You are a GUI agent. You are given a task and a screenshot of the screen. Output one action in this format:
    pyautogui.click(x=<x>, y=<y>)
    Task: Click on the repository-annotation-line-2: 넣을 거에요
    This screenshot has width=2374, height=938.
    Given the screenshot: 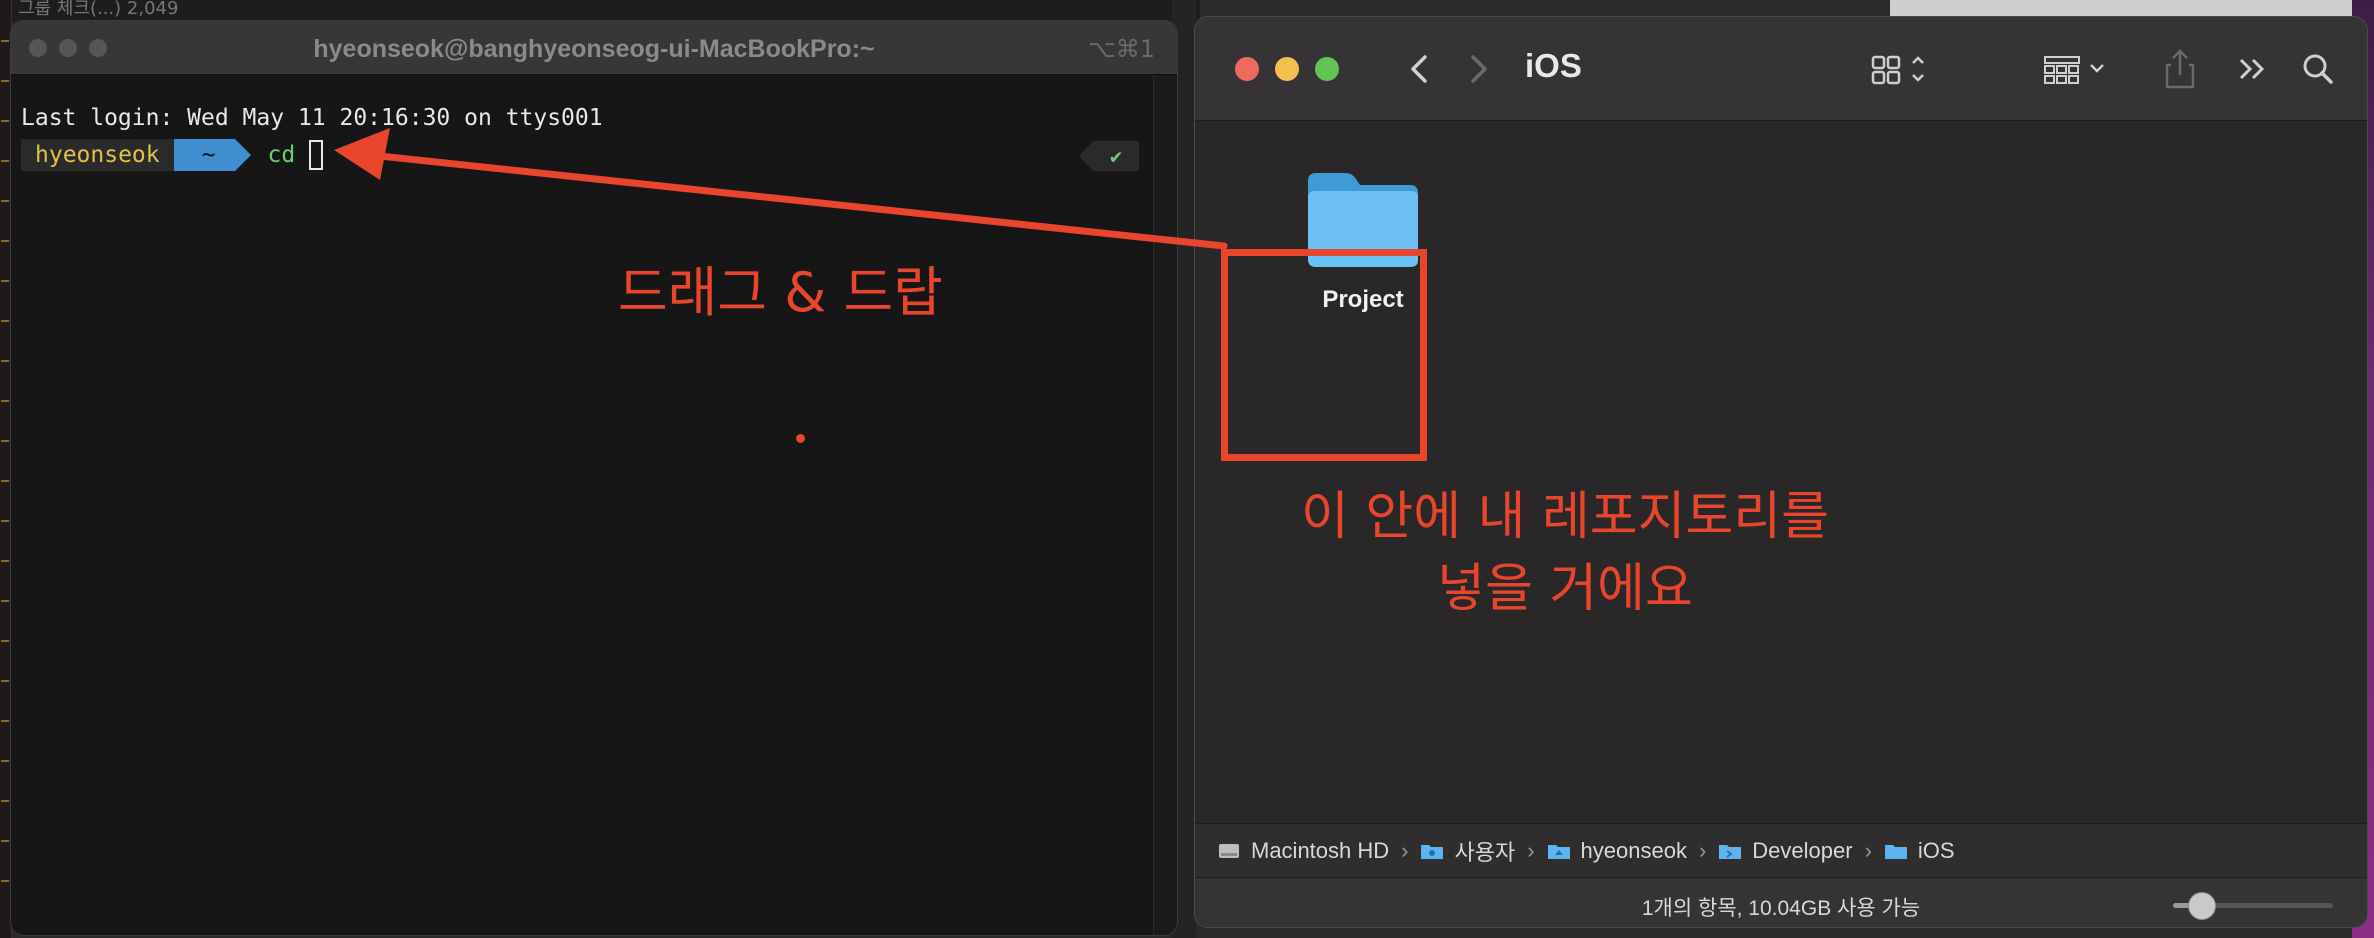 What is the action you would take?
    pyautogui.click(x=1565, y=589)
    